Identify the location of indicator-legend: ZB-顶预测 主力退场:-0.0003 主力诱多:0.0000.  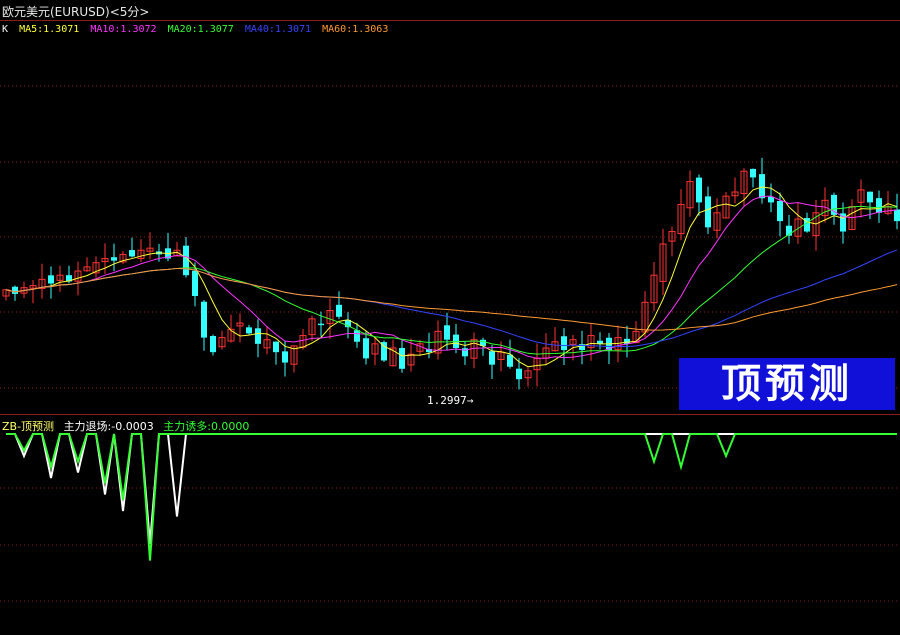
(128, 426).